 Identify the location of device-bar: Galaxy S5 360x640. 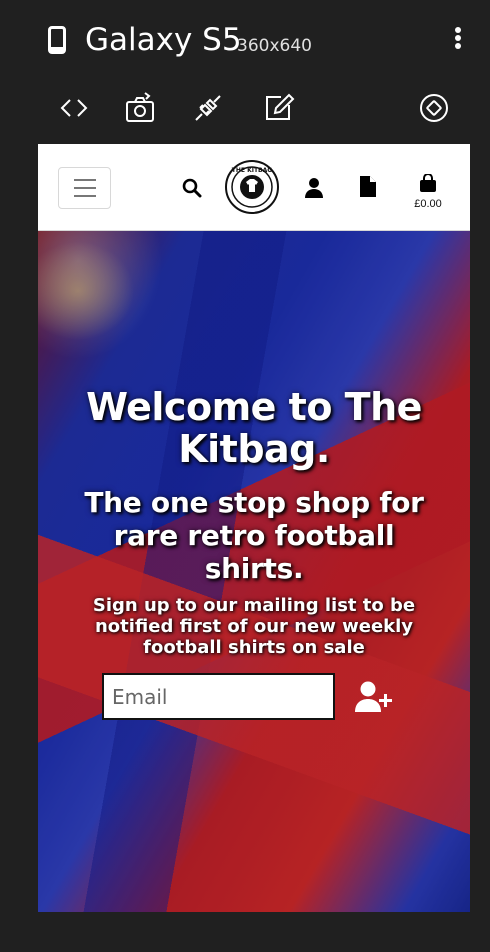
(245, 40).